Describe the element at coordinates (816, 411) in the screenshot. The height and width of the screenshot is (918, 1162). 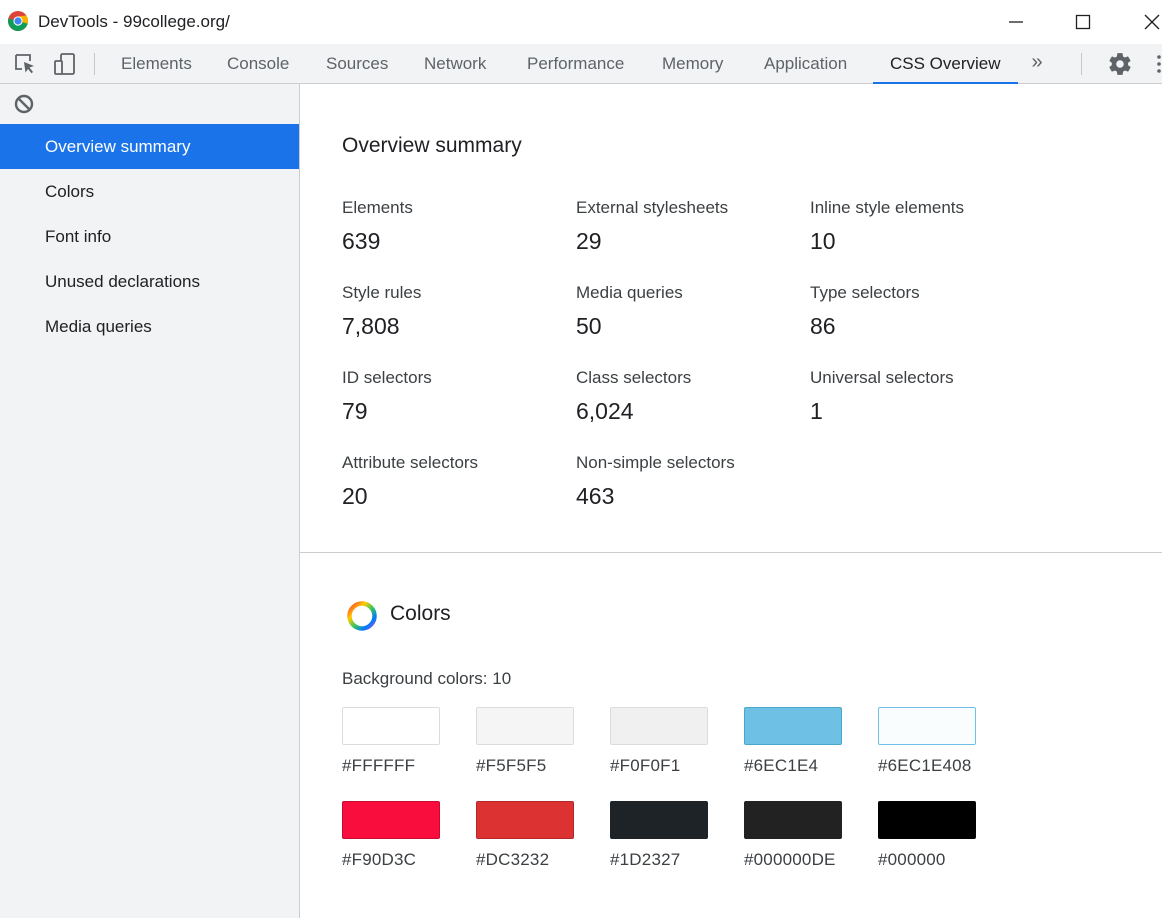
I see `stat-value: 1` at that location.